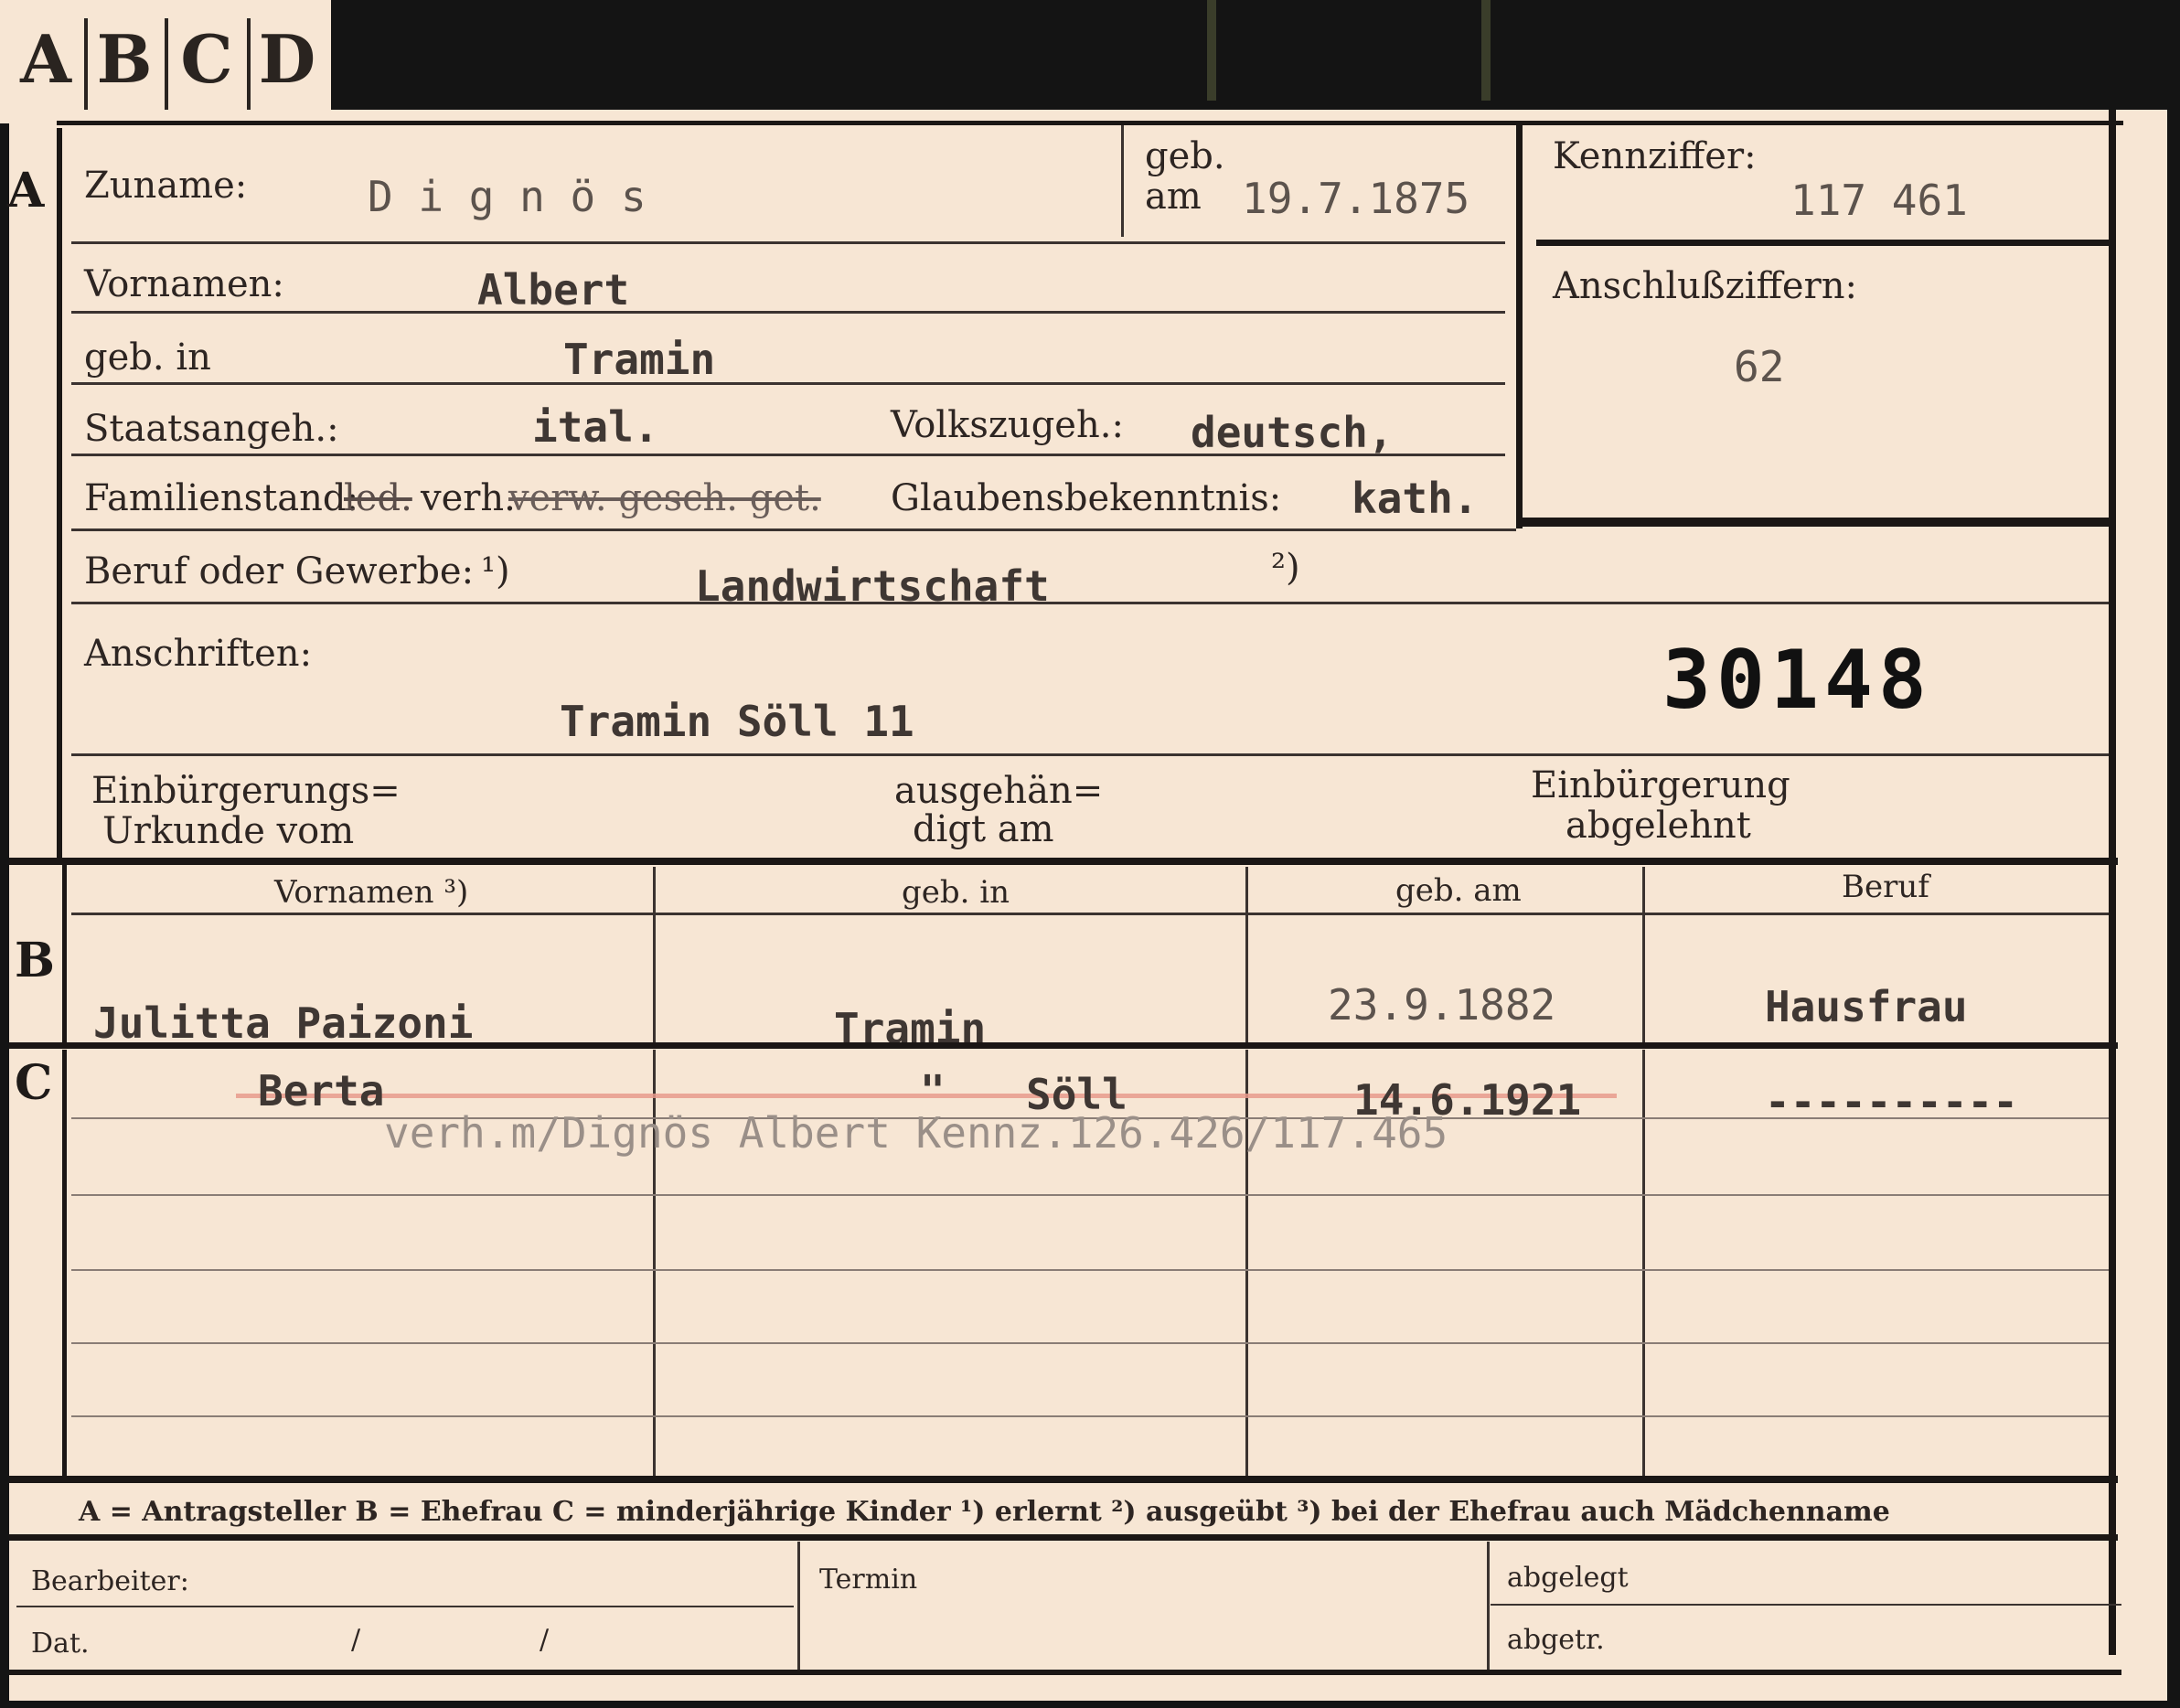  I want to click on tab-letter-a: A, so click(45, 59).